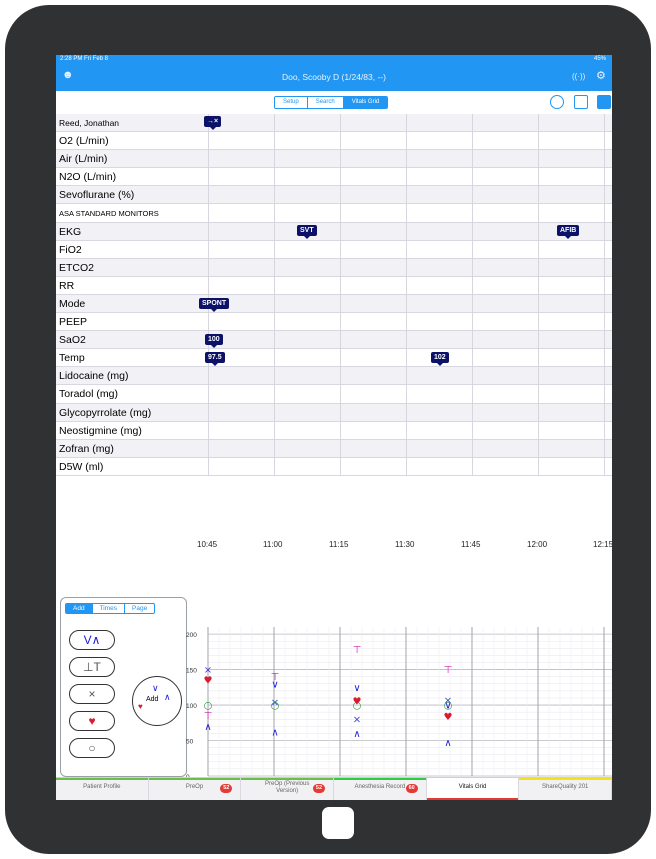 This screenshot has width=656, height=859. Describe the element at coordinates (334, 159) in the screenshot. I see `grid-row: Air (L/min)` at that location.